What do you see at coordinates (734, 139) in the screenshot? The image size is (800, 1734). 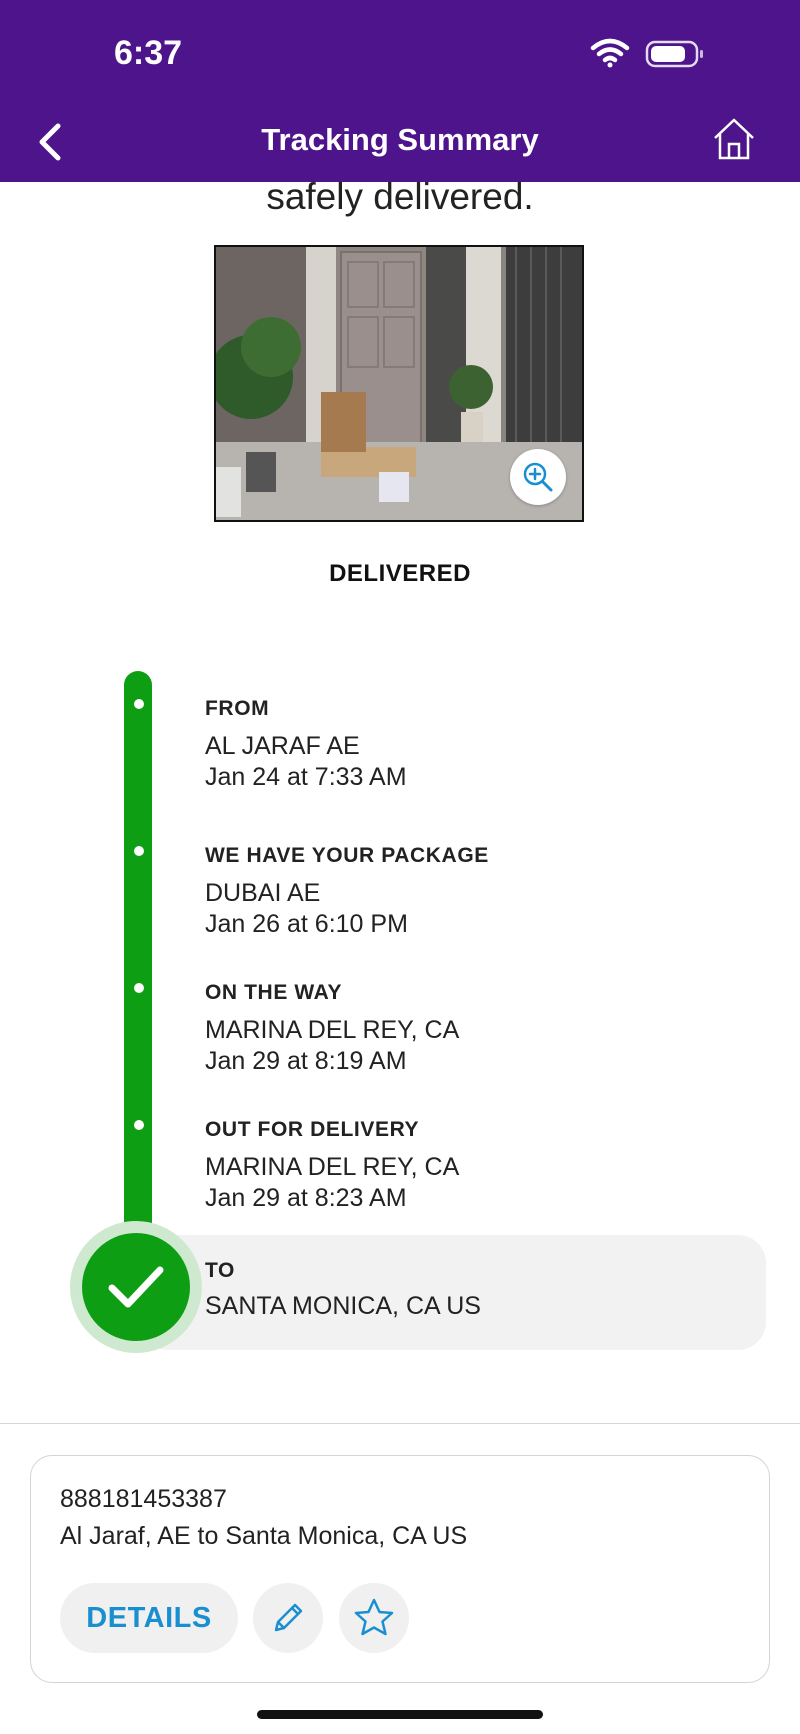 I see `home-icon` at bounding box center [734, 139].